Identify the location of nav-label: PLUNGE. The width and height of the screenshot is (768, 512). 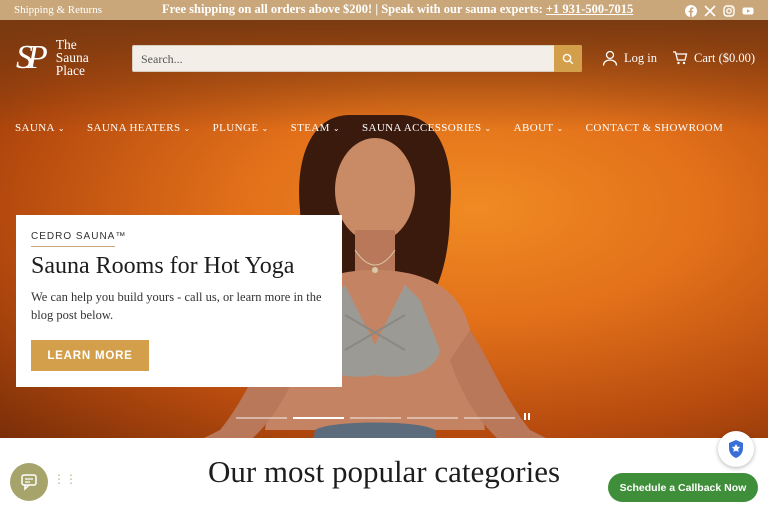
(235, 128).